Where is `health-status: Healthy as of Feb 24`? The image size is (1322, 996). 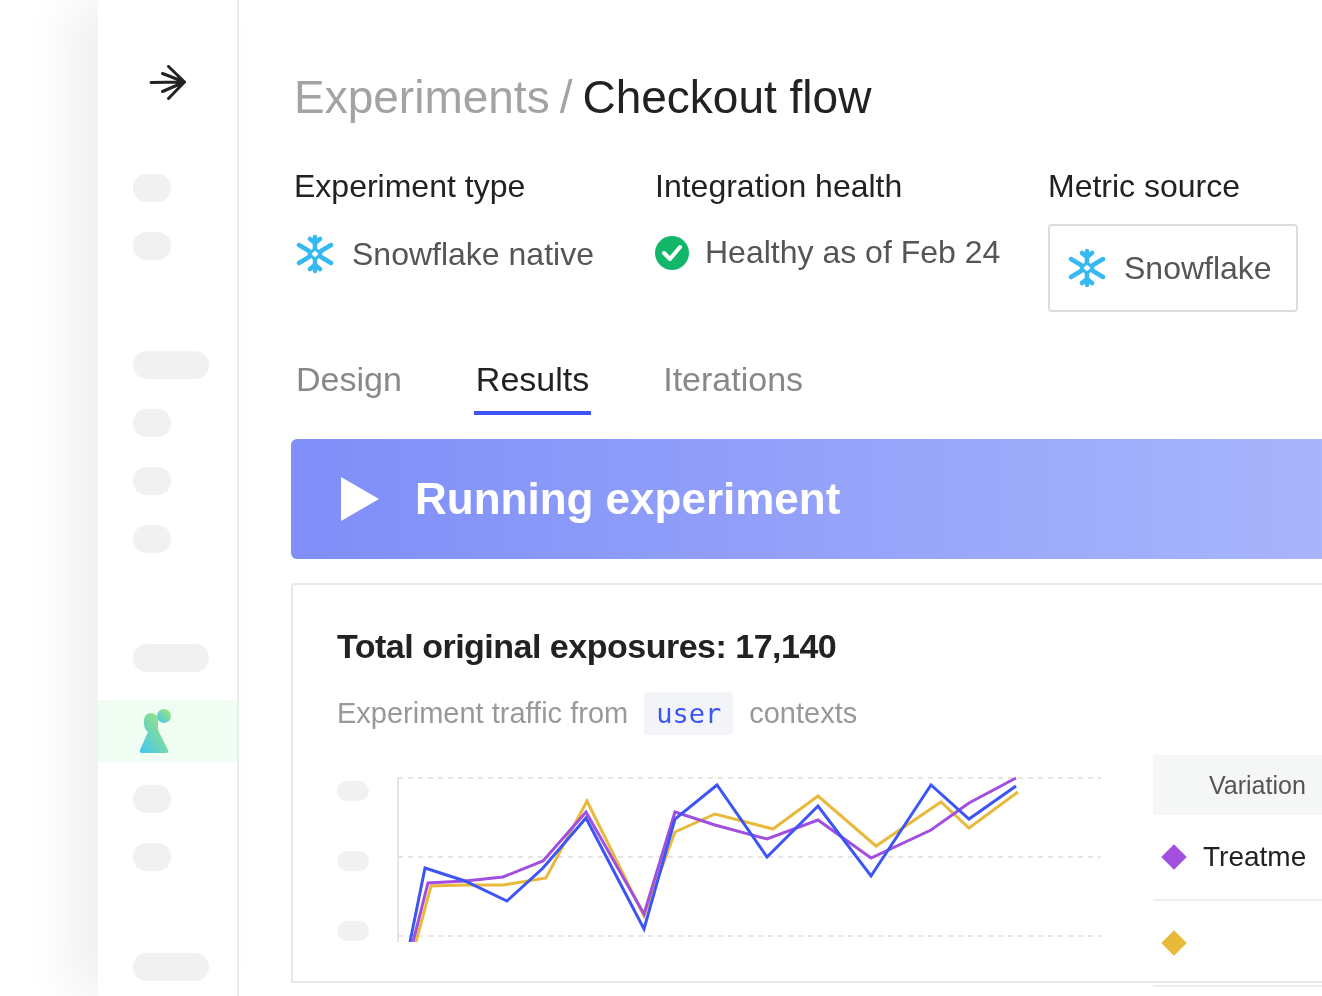 health-status: Healthy as of Feb 24 is located at coordinates (853, 252).